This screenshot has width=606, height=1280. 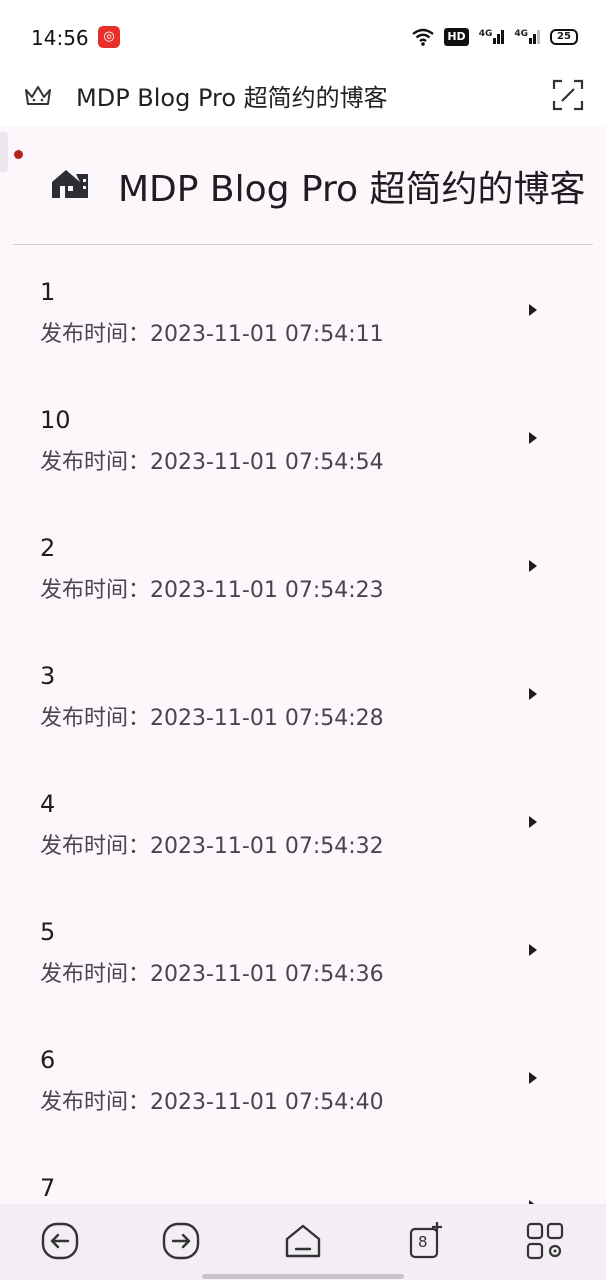 I want to click on post-date: 发布时间：2023-11-01 07:54:54, so click(x=212, y=462).